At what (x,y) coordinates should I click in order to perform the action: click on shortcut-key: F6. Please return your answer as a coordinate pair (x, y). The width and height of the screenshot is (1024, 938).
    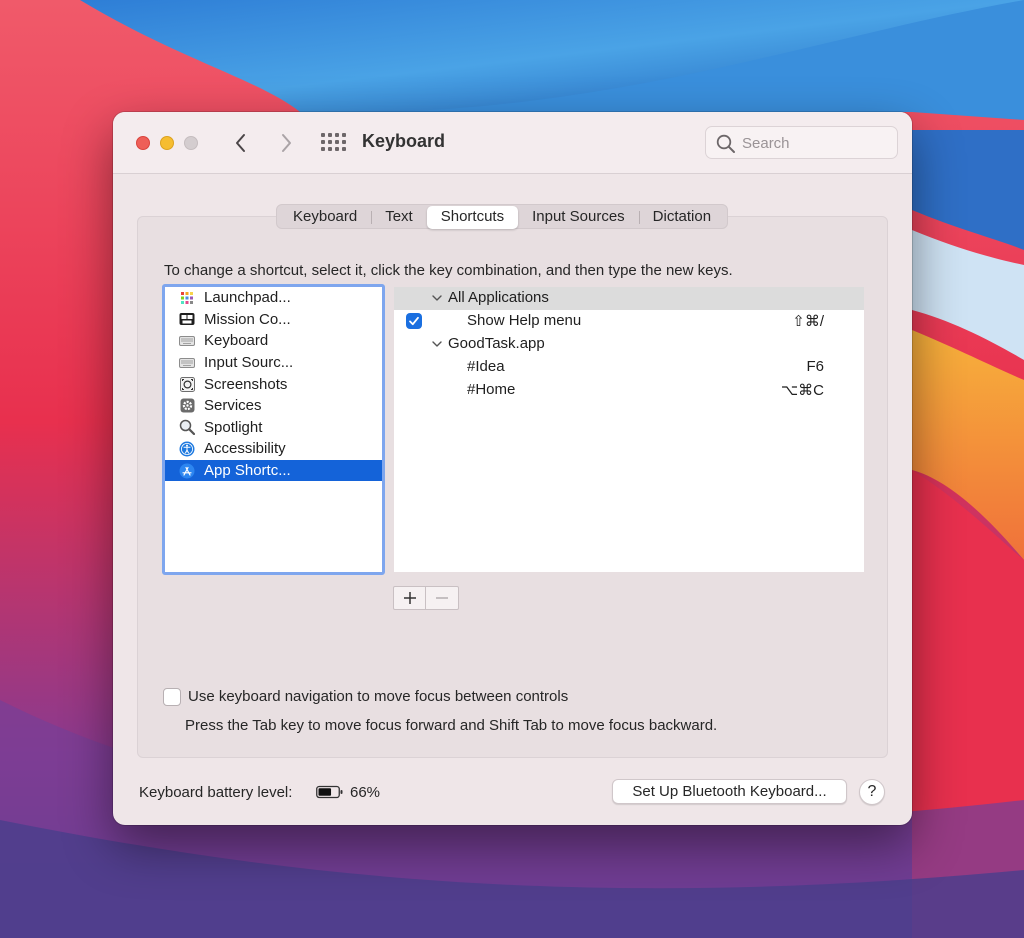
    Looking at the image, I should click on (815, 366).